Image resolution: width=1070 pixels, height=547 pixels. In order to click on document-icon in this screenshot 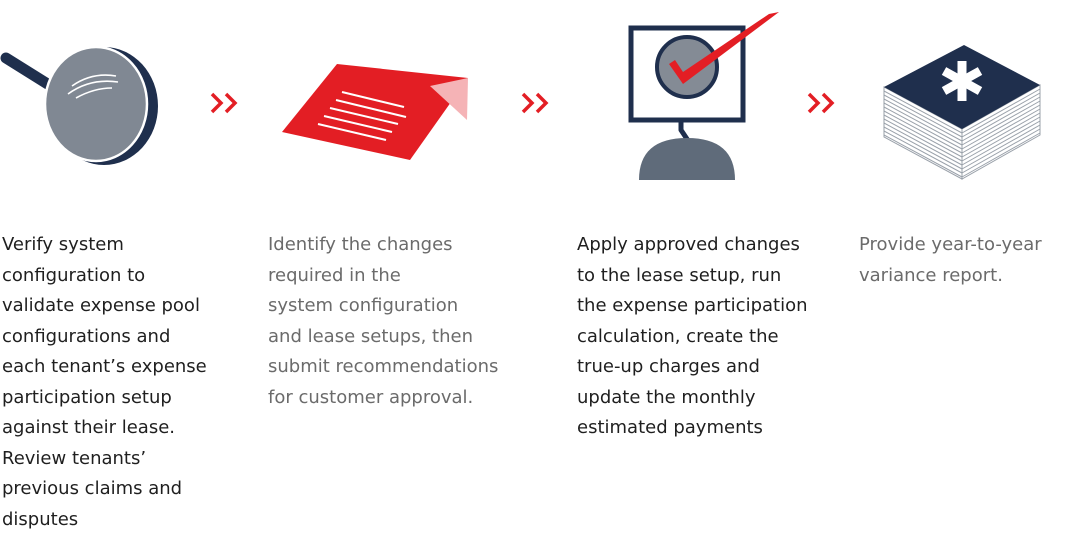, I will do `click(375, 112)`.